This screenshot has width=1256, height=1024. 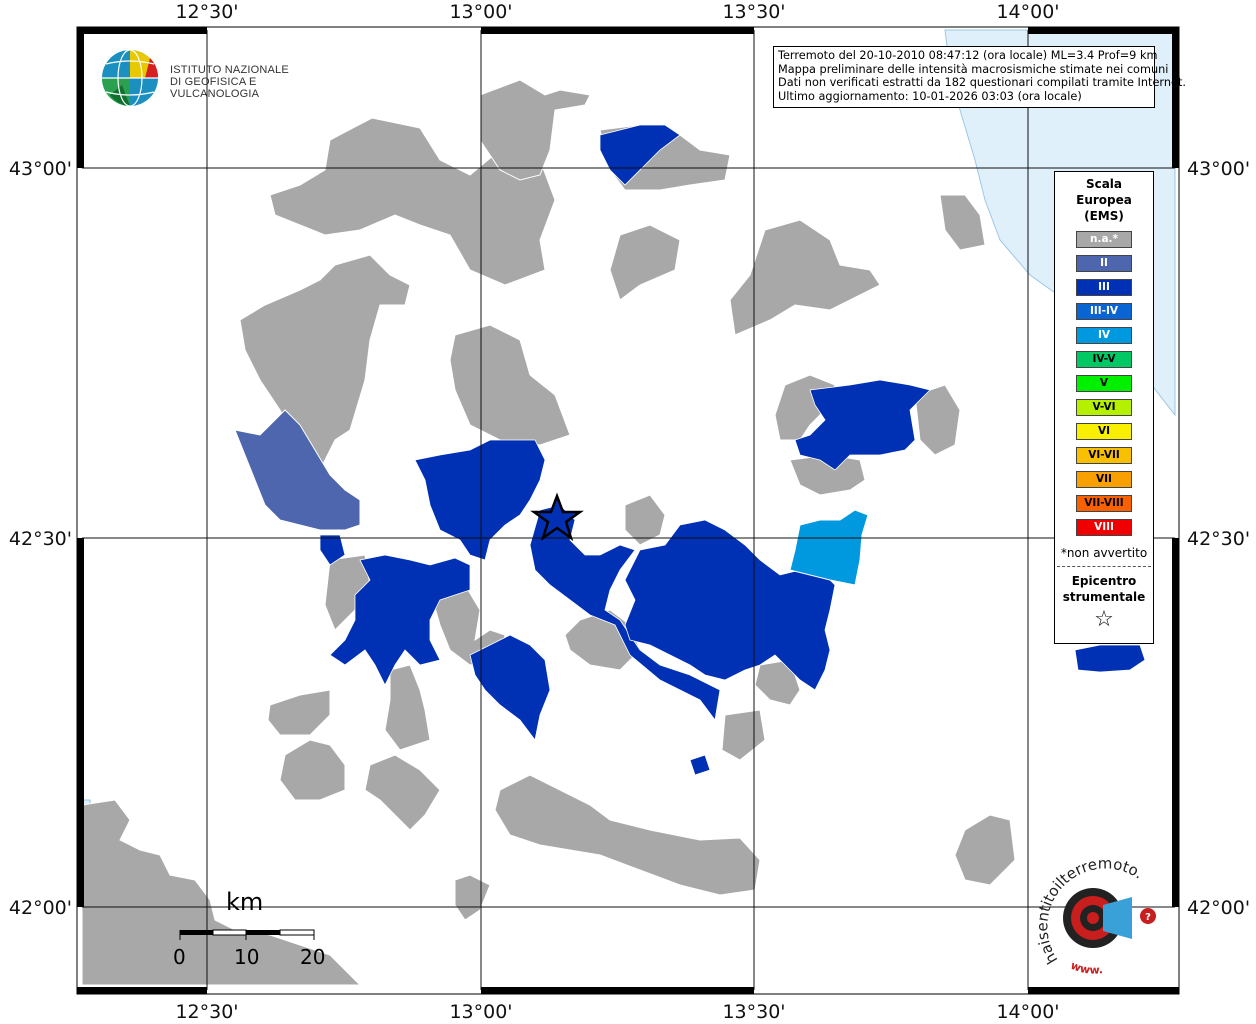 I want to click on legend-swatch: VI-VII, so click(x=1104, y=455).